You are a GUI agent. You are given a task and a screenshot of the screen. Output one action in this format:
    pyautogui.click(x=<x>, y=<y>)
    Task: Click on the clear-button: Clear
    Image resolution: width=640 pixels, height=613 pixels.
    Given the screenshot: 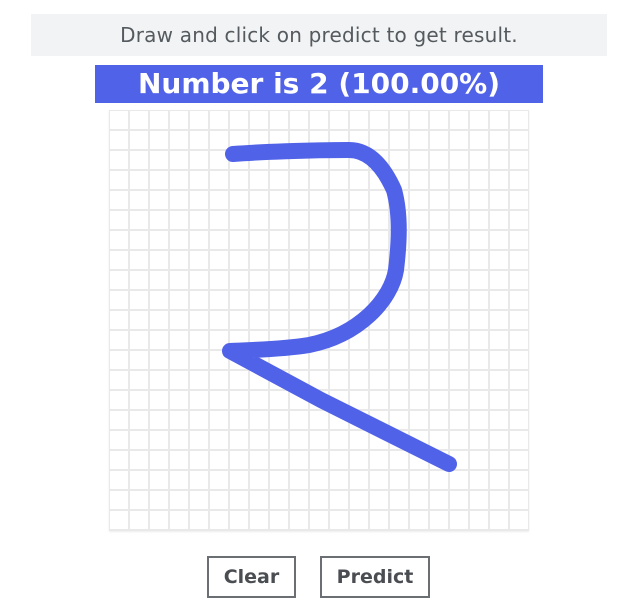 What is the action you would take?
    pyautogui.click(x=251, y=577)
    